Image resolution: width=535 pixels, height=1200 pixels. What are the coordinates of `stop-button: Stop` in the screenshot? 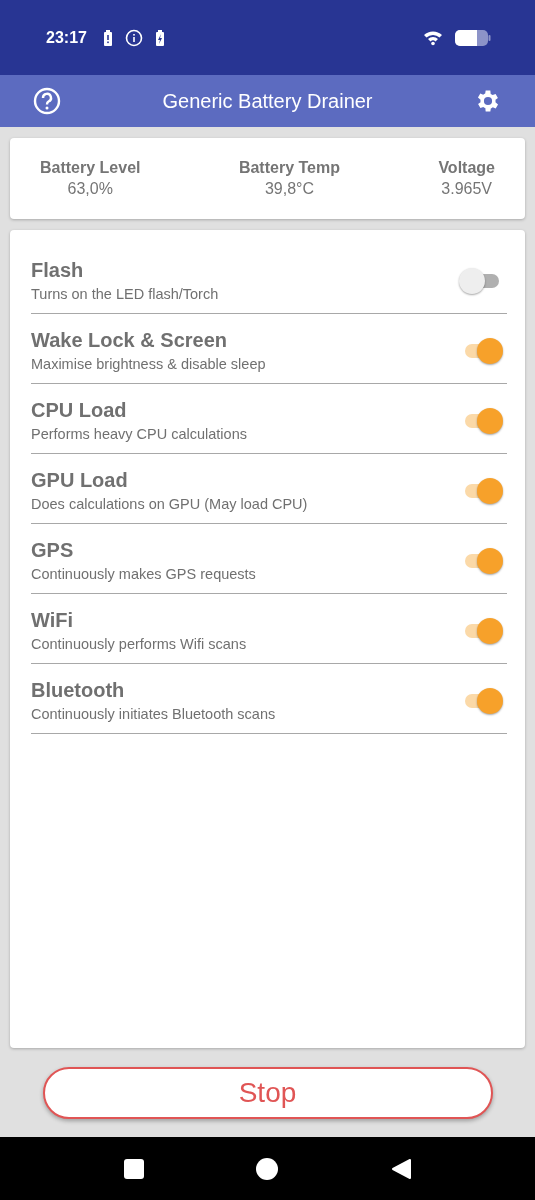 It's located at (267, 1092).